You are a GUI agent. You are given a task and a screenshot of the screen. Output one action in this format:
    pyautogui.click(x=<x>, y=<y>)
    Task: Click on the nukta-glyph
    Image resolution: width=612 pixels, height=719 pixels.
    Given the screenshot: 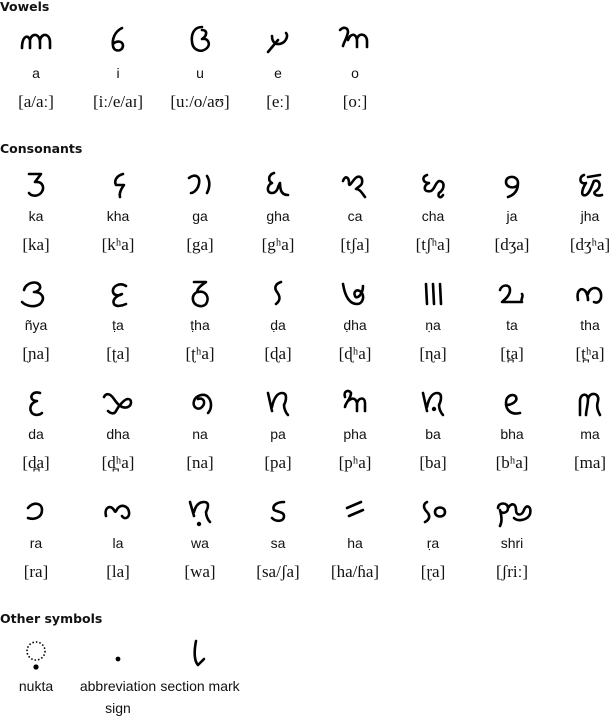 What is the action you would take?
    pyautogui.click(x=36, y=655)
    